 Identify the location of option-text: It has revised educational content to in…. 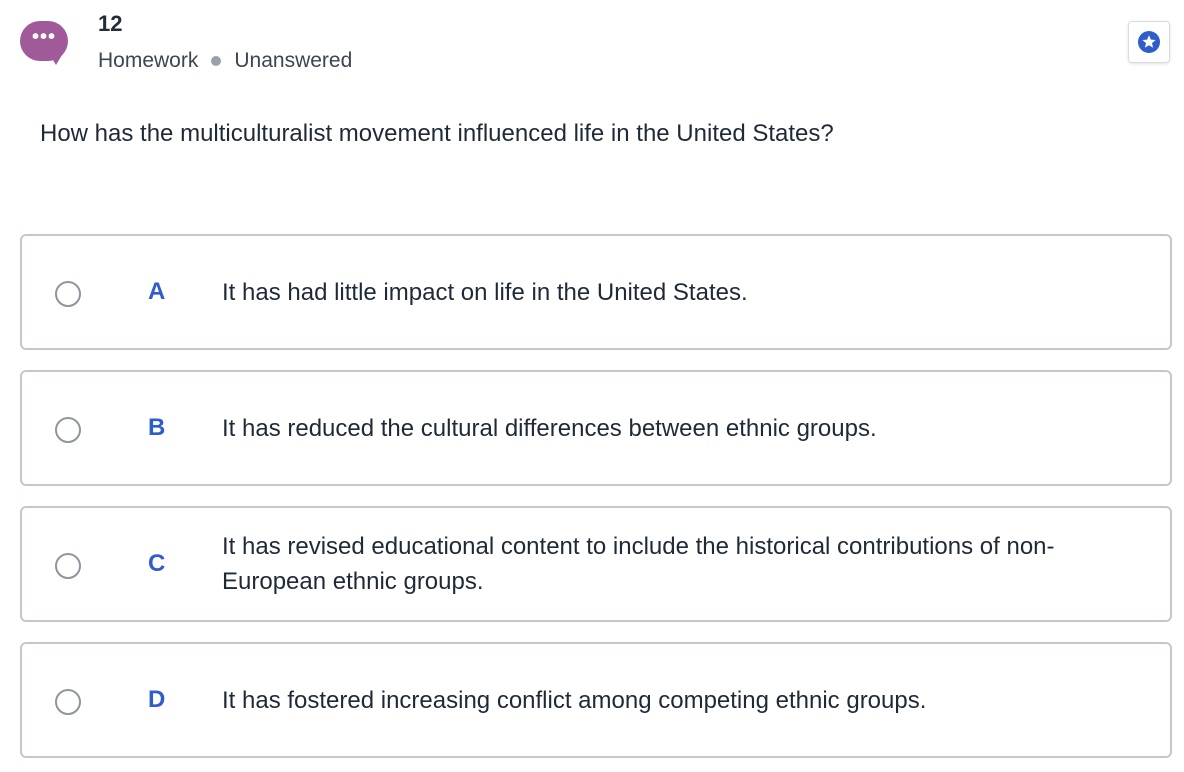
(638, 564).